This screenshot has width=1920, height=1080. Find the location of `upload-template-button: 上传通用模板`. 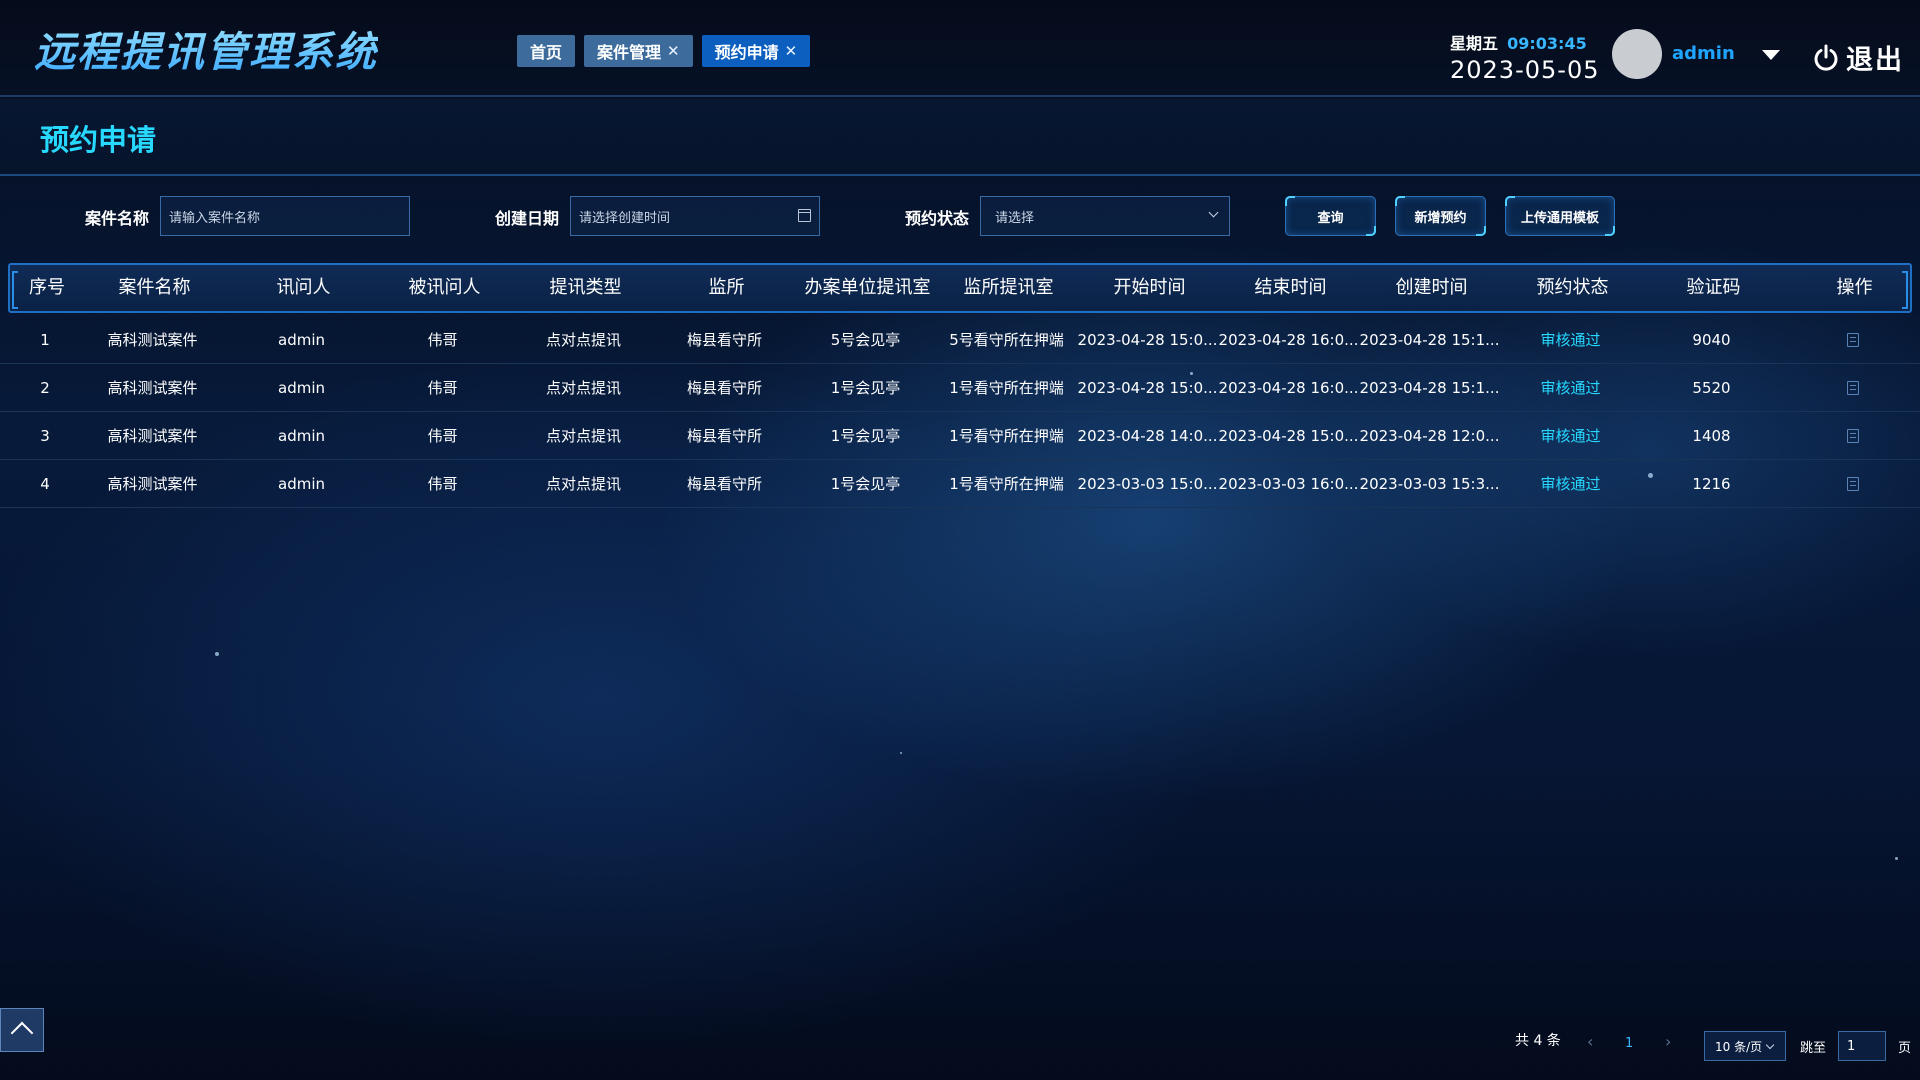

upload-template-button: 上传通用模板 is located at coordinates (1560, 216).